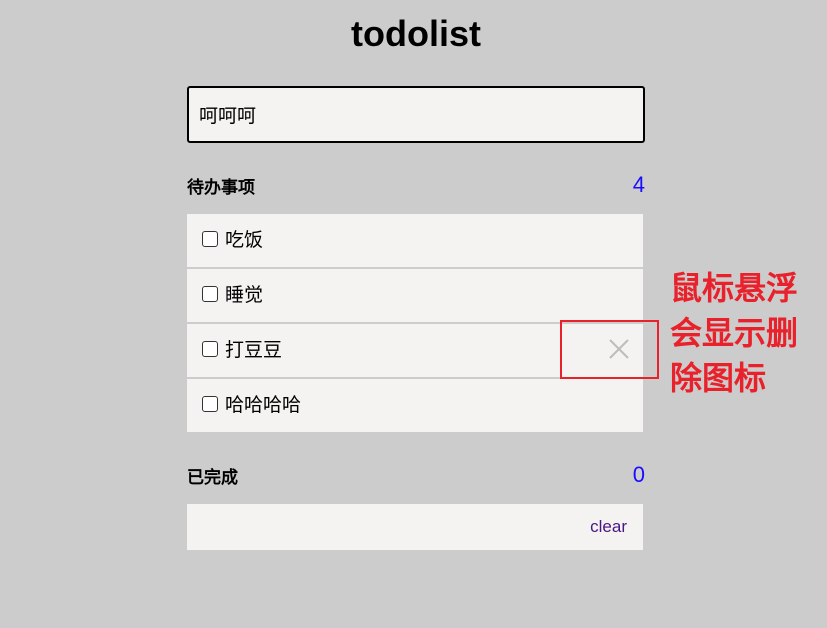 The width and height of the screenshot is (827, 628). Describe the element at coordinates (608, 527) in the screenshot. I see `clear-button: clear` at that location.